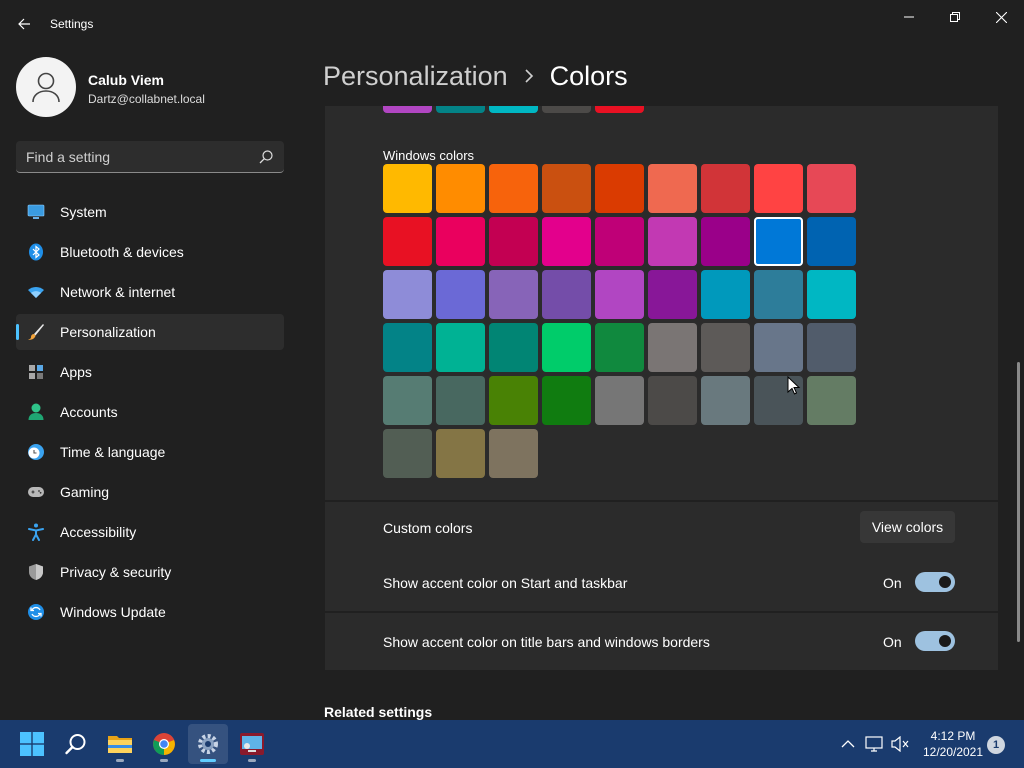 Image resolution: width=1024 pixels, height=768 pixels. I want to click on folder-icon, so click(120, 744).